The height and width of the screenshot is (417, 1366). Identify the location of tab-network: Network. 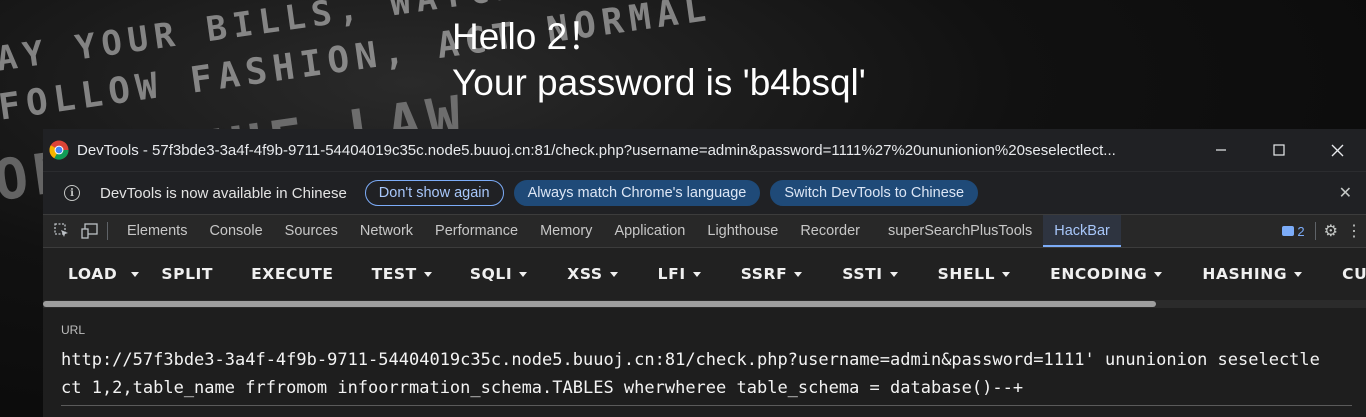
(386, 231).